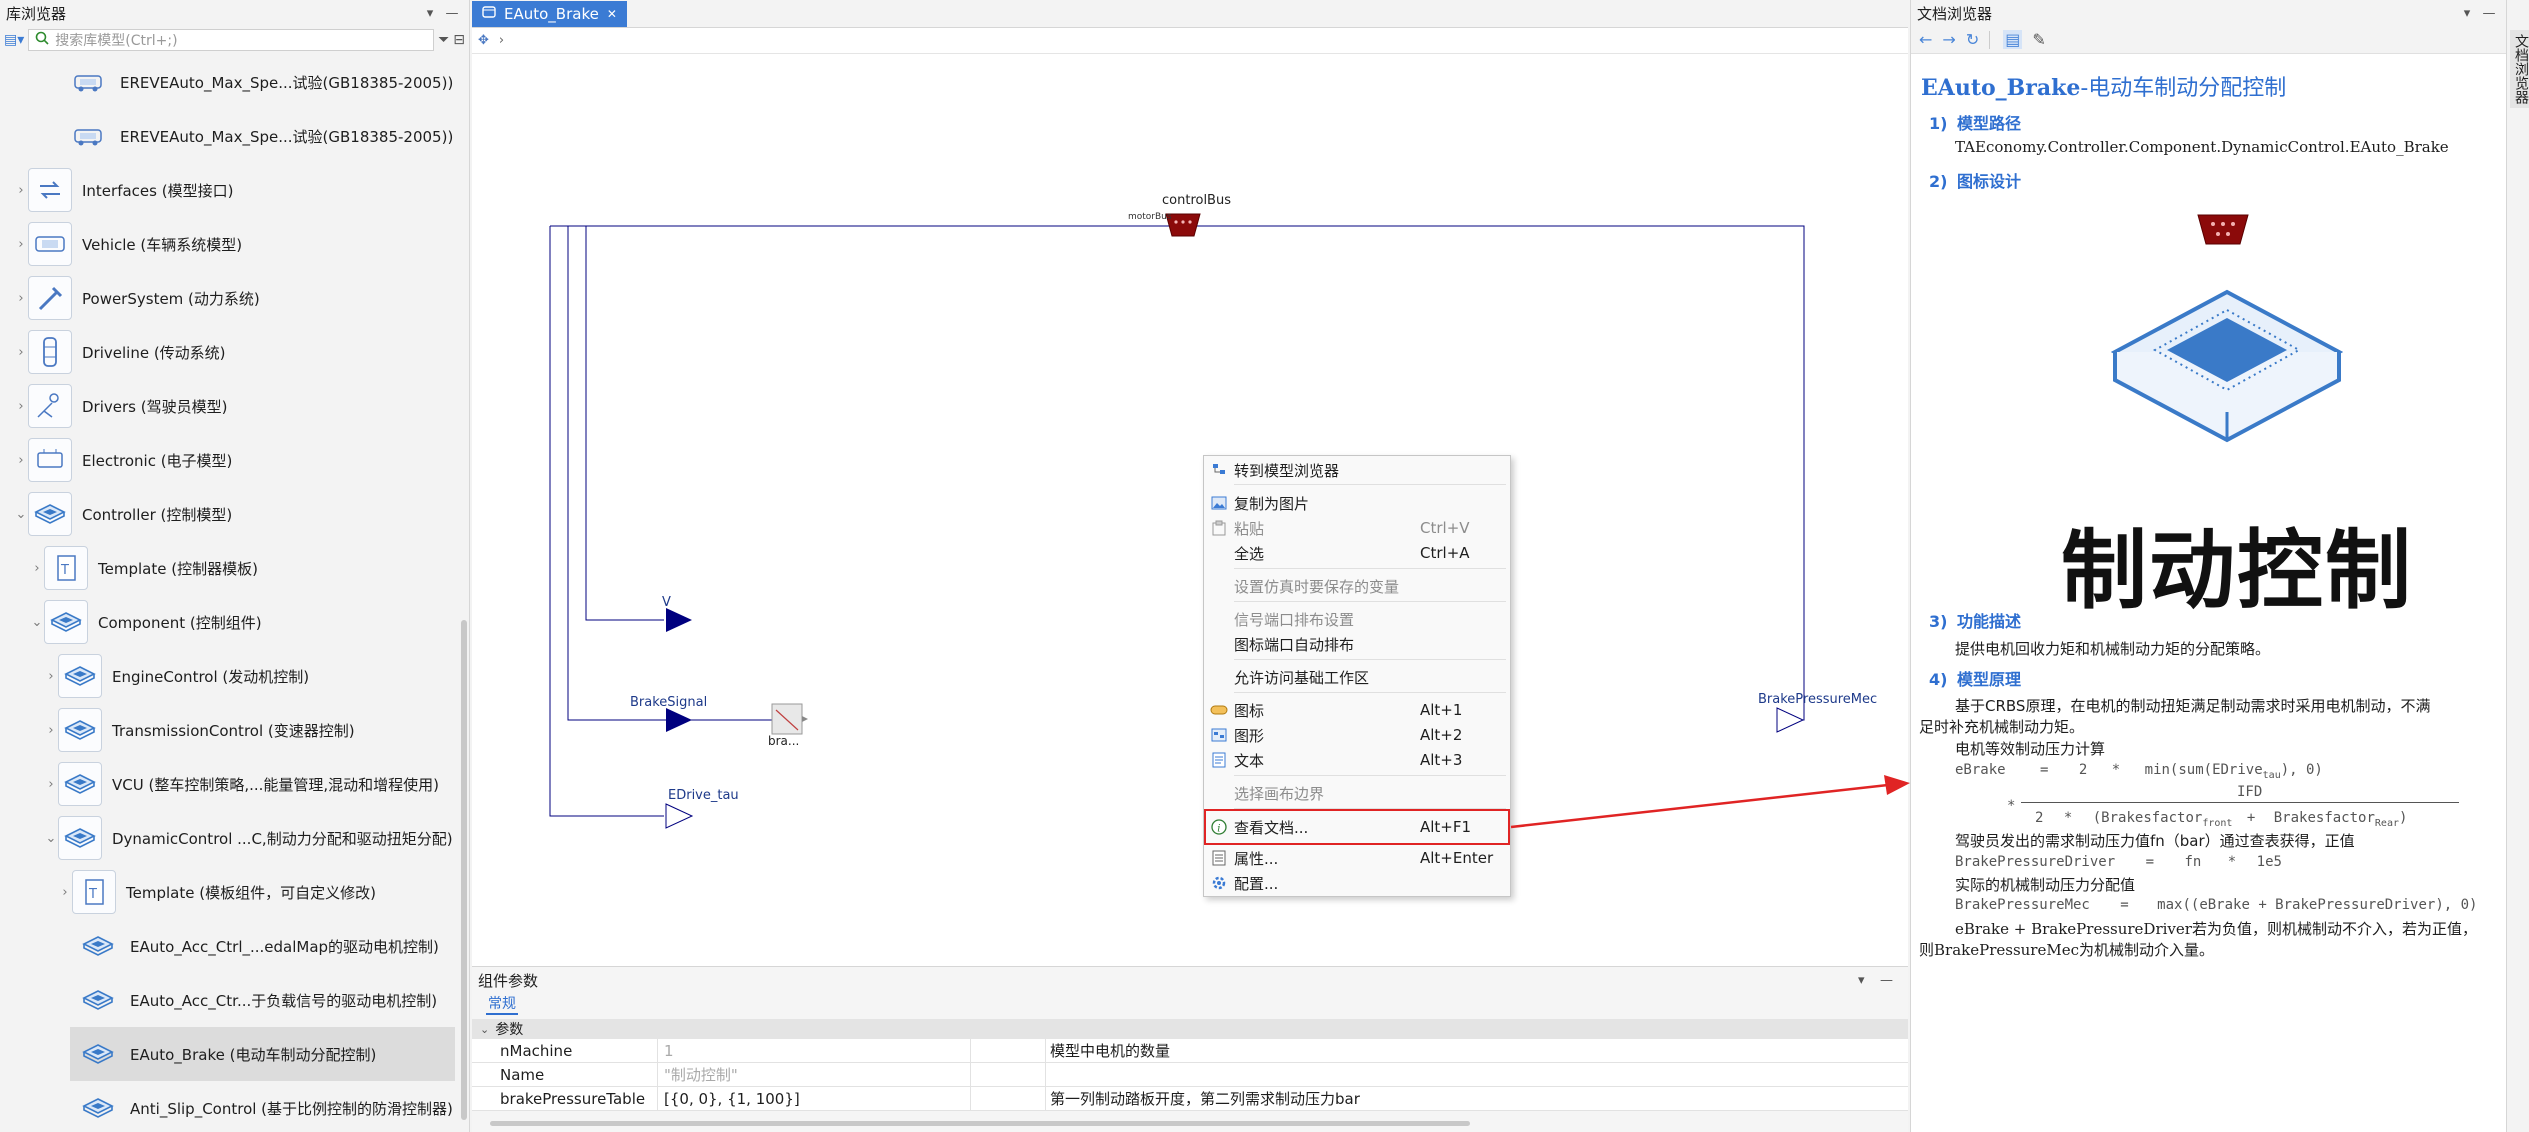 The image size is (2529, 1132). Describe the element at coordinates (1972, 39) in the screenshot. I see `refresh-icon: ↻` at that location.